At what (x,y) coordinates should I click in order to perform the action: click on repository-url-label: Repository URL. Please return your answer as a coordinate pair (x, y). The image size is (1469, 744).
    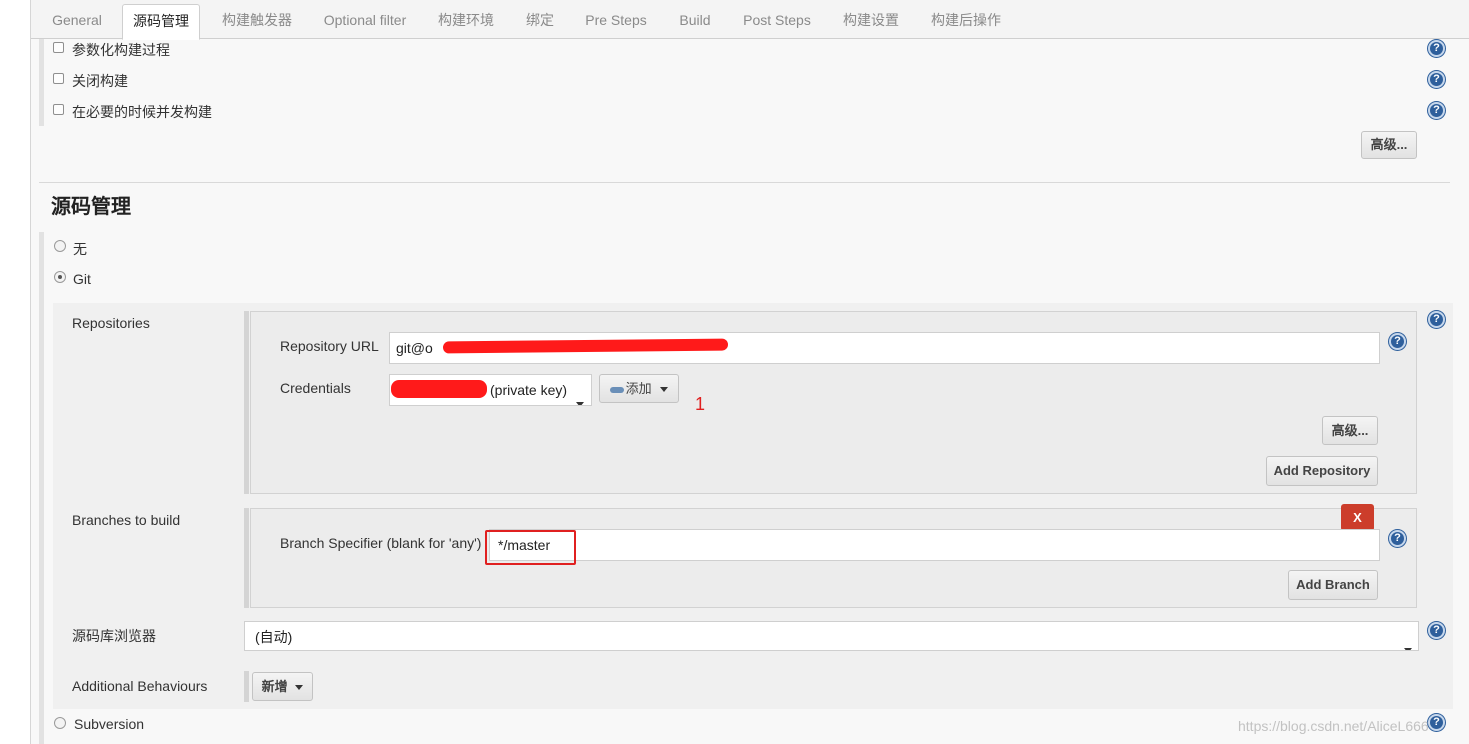
    Looking at the image, I should click on (329, 346).